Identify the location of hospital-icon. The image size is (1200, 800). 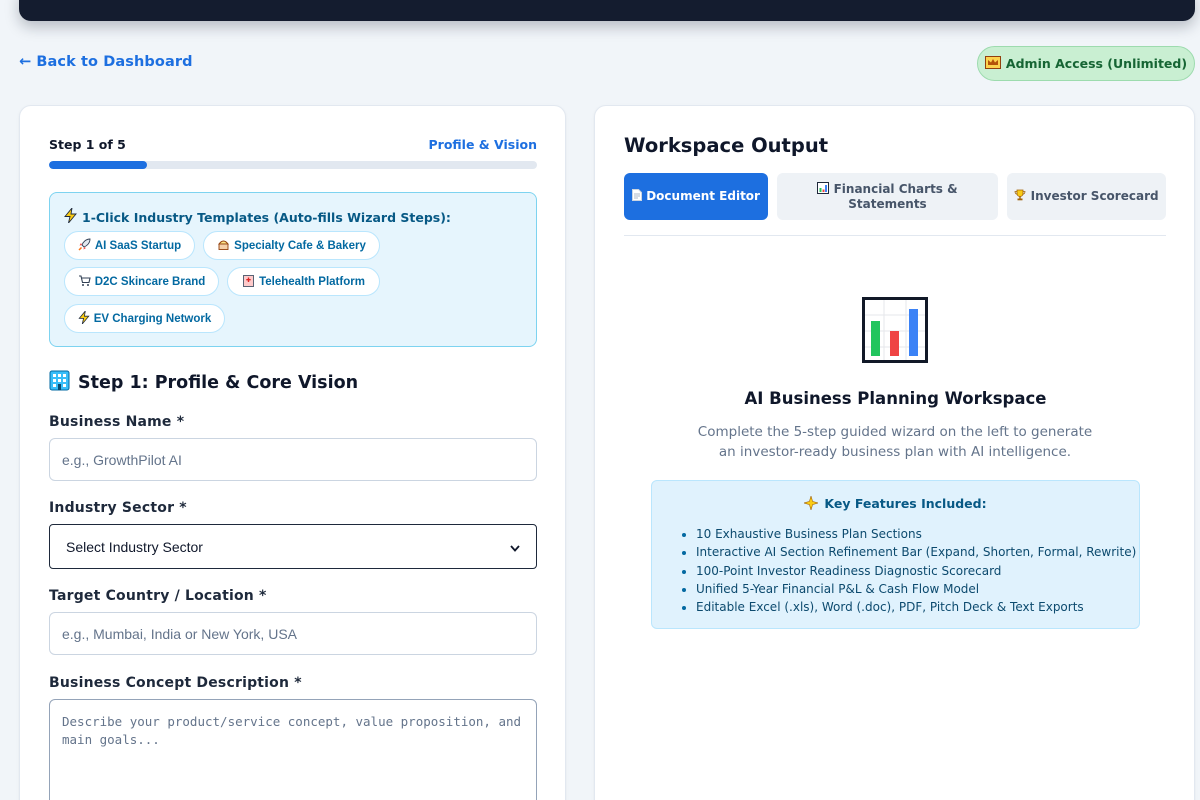
(248, 282).